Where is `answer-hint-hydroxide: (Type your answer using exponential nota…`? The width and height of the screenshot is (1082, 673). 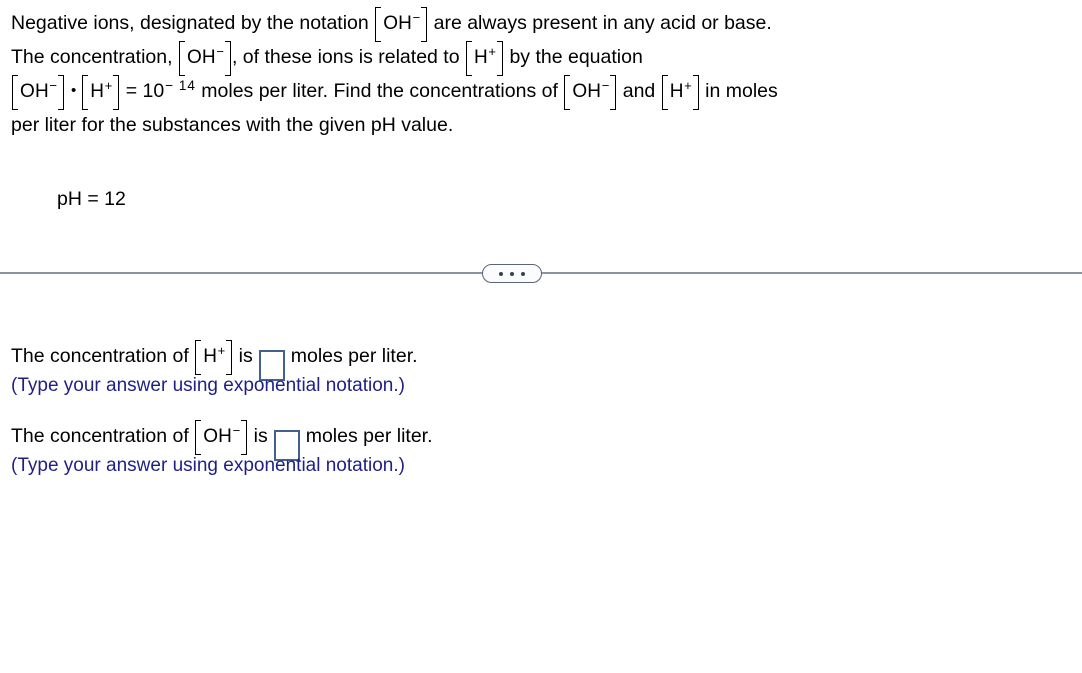
answer-hint-hydroxide: (Type your answer using exponential nota… is located at coordinates (208, 465).